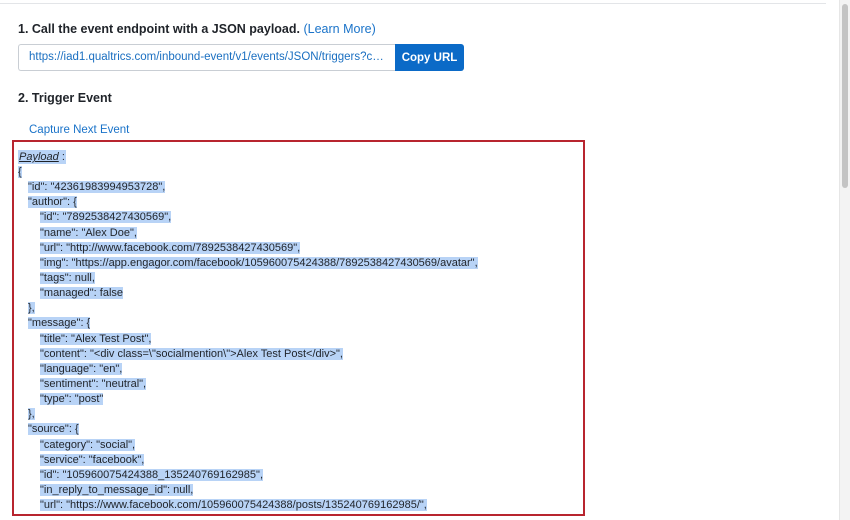 The image size is (850, 520). What do you see at coordinates (20, 172) in the screenshot?
I see `payload-line: {` at bounding box center [20, 172].